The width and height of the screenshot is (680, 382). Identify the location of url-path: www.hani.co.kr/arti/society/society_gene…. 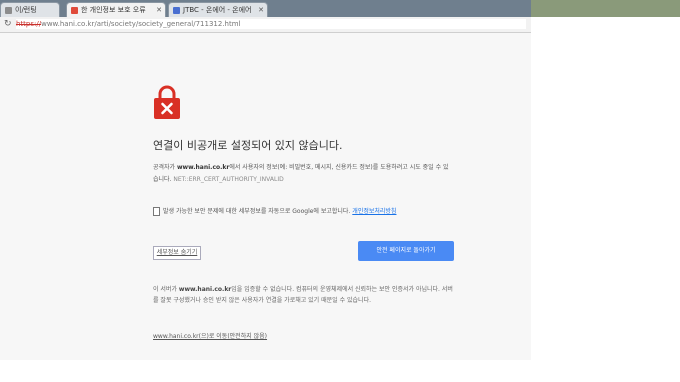
(141, 24).